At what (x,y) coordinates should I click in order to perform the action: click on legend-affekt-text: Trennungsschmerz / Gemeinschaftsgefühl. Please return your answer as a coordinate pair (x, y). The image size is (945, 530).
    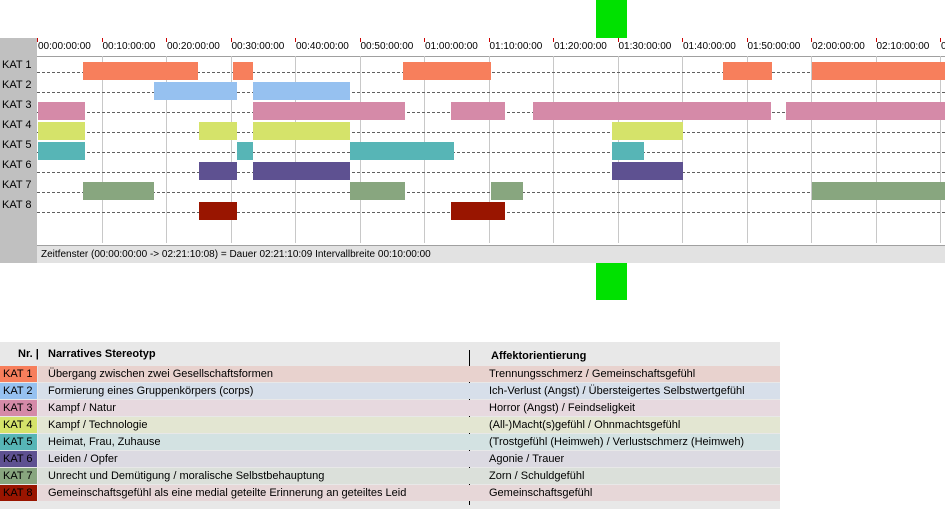
    Looking at the image, I should click on (592, 374).